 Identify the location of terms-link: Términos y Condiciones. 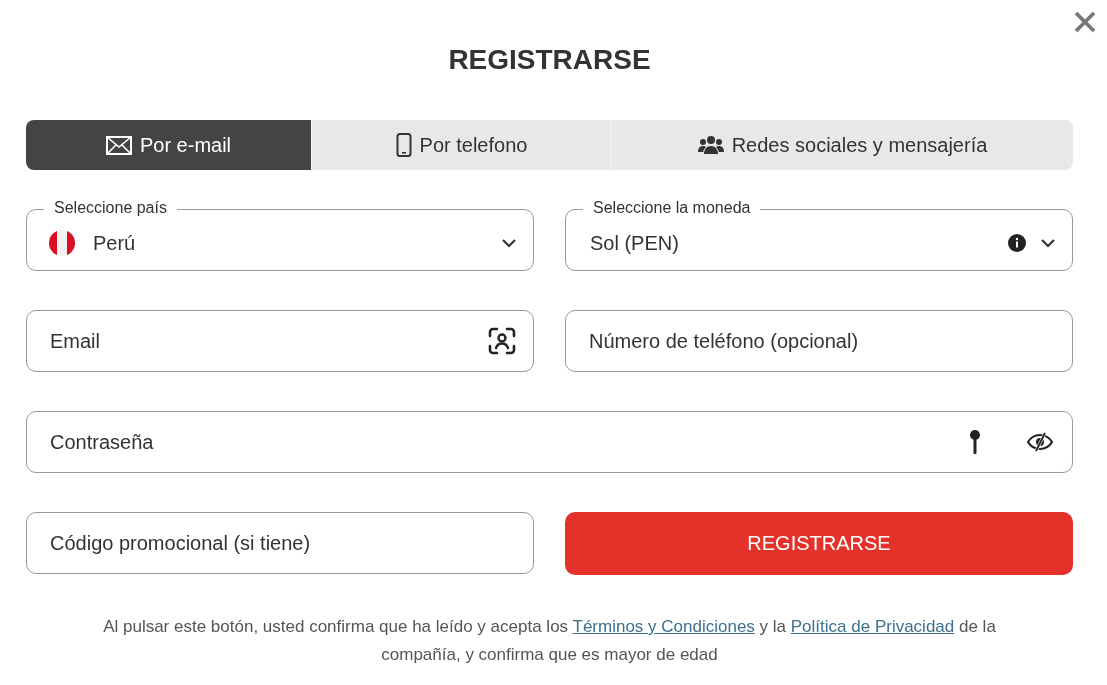
(663, 626).